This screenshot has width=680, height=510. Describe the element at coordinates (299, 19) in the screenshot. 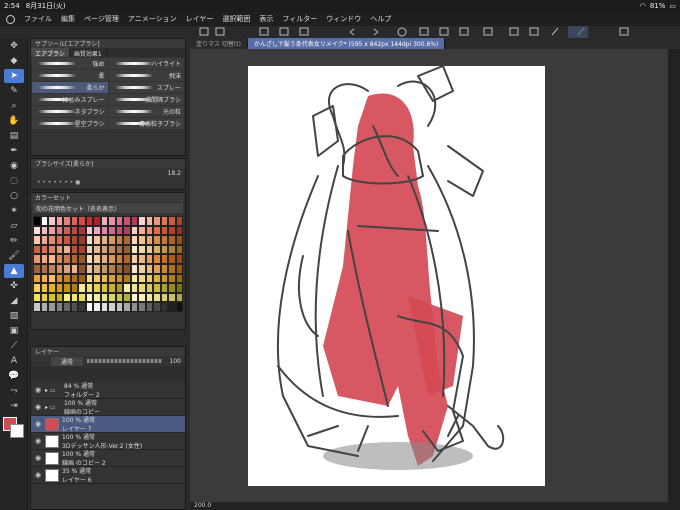

I see `menu-filter: フィルター` at that location.